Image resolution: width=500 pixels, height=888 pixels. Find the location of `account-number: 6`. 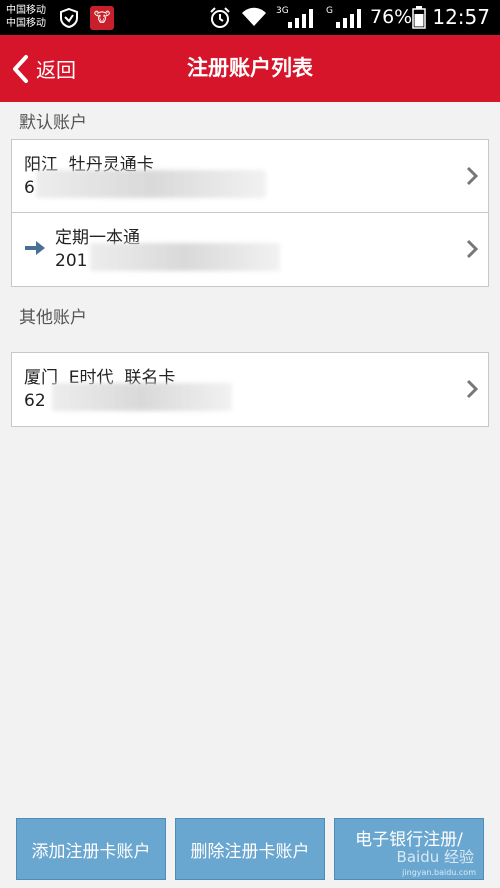

account-number: 6 is located at coordinates (29, 188).